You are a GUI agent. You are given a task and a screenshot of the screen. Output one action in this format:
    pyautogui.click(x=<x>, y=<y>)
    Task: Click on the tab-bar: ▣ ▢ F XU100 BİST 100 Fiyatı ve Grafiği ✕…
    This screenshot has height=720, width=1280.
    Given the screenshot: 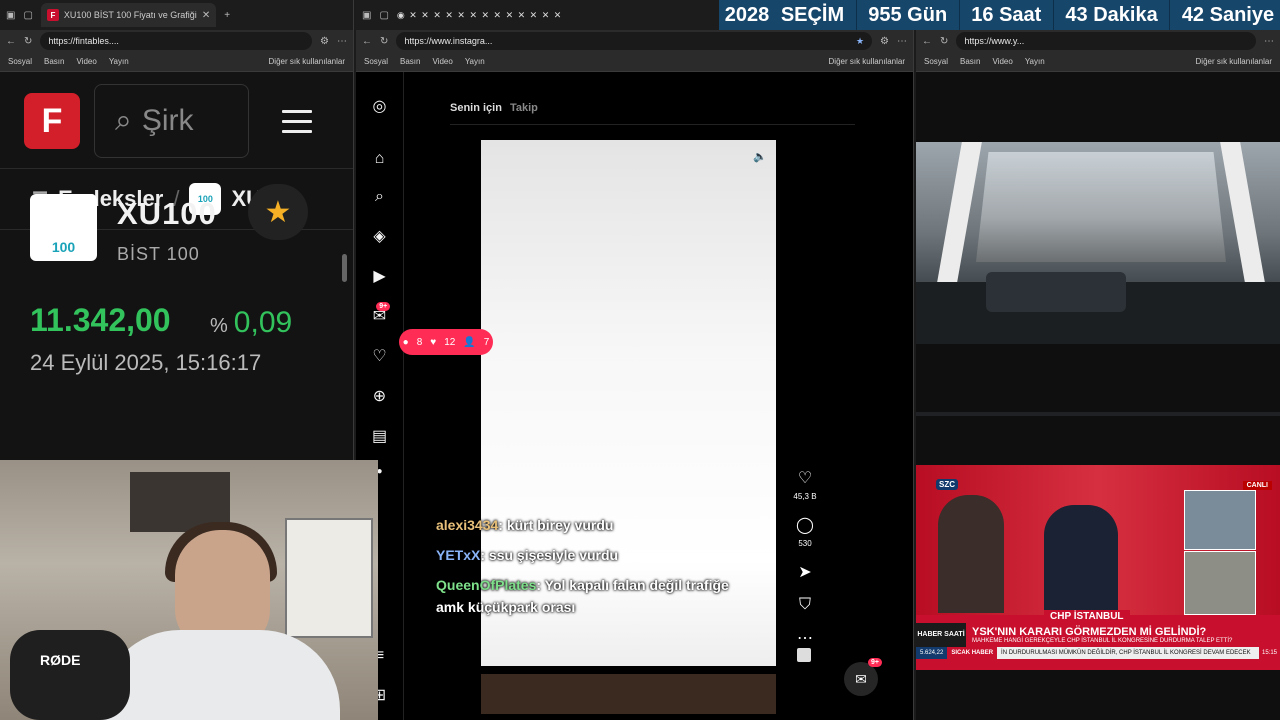 What is the action you would take?
    pyautogui.click(x=176, y=15)
    